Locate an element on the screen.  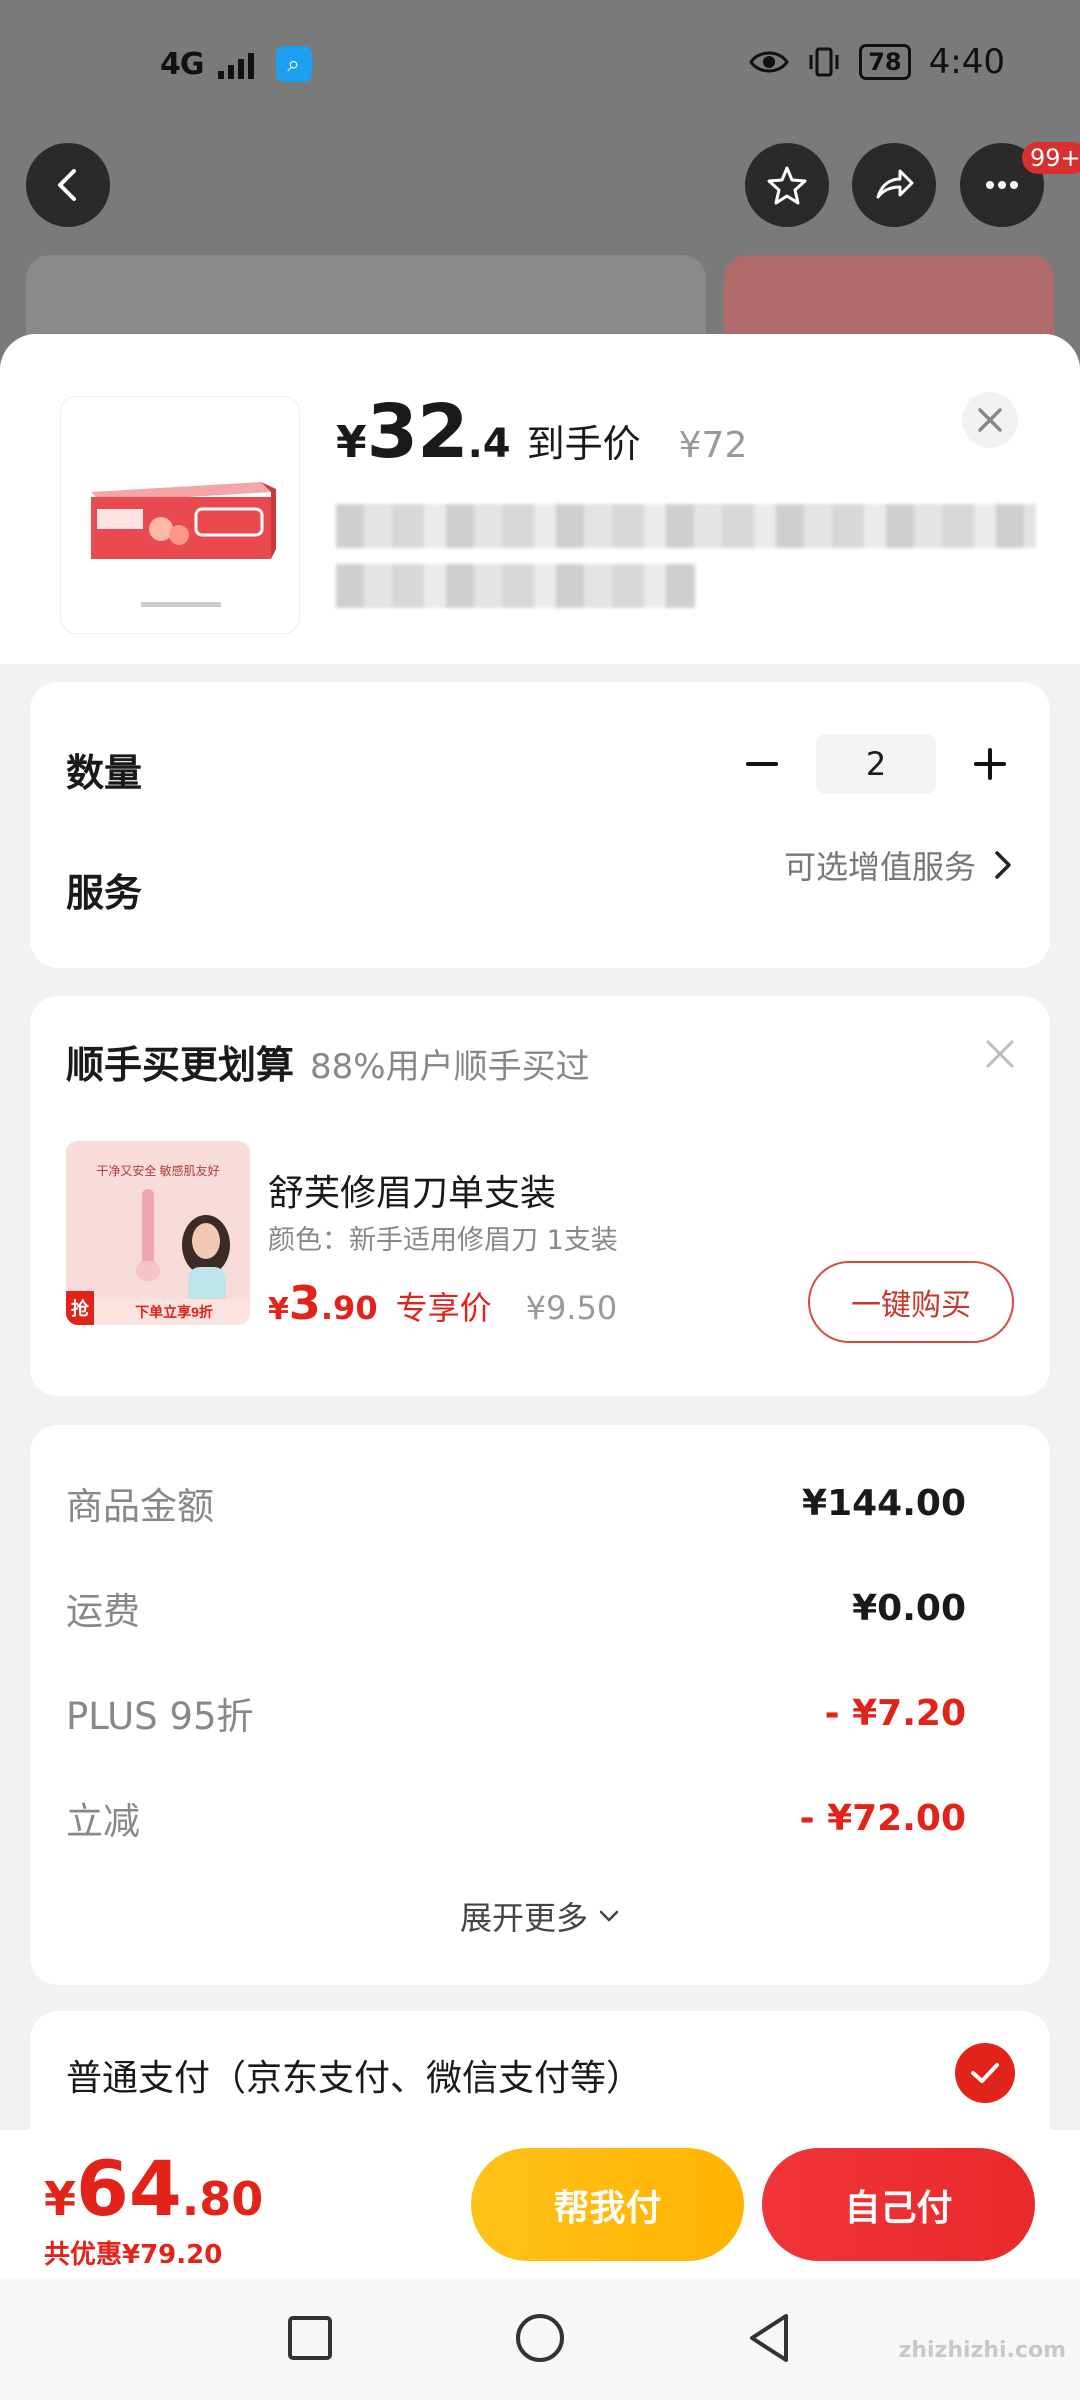
total-symbol: ¥ is located at coordinates (60, 2199).